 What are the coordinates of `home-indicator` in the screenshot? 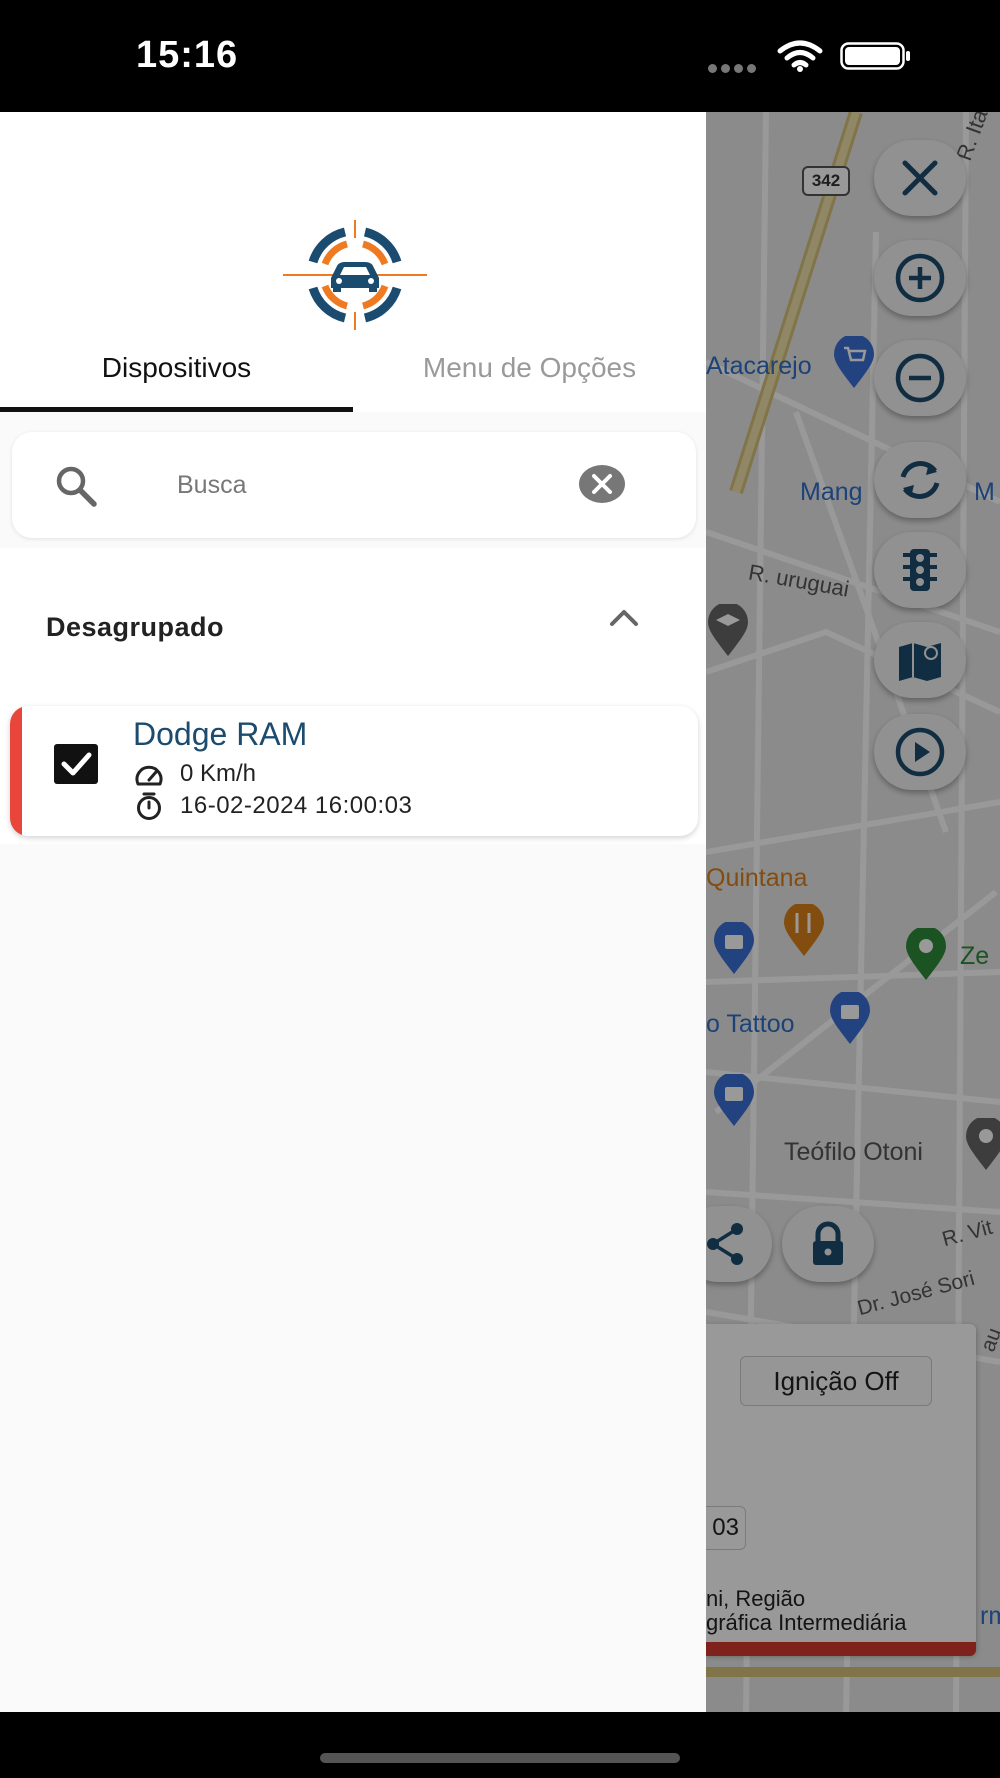 It's located at (500, 1758).